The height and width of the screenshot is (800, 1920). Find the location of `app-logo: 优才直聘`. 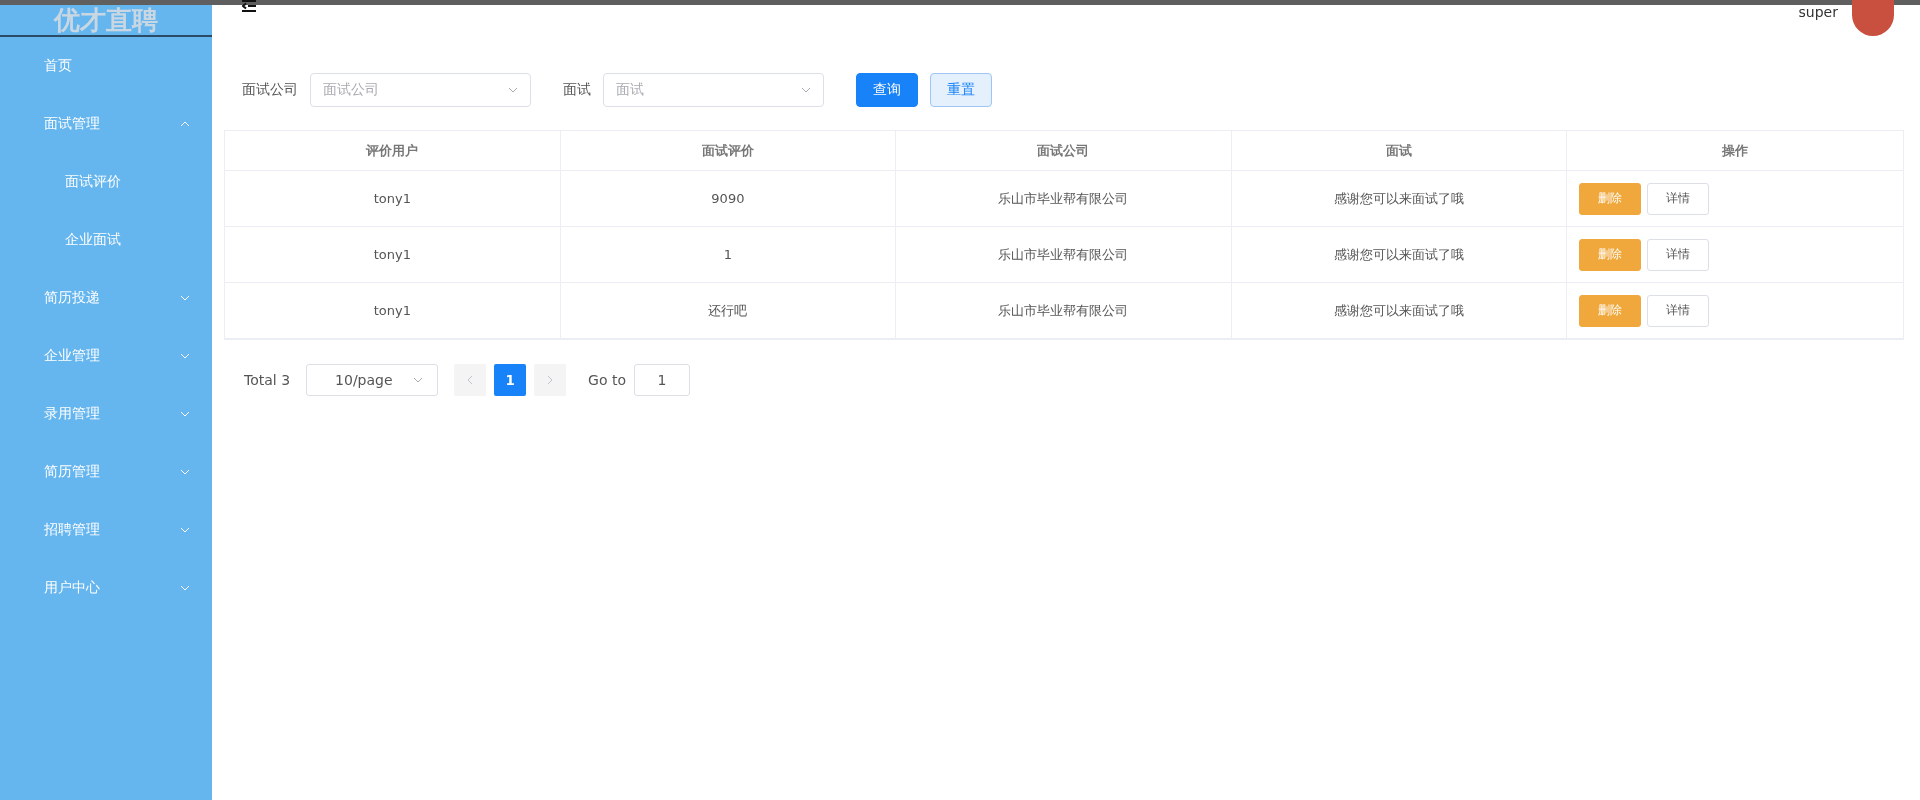

app-logo: 优才直聘 is located at coordinates (106, 21).